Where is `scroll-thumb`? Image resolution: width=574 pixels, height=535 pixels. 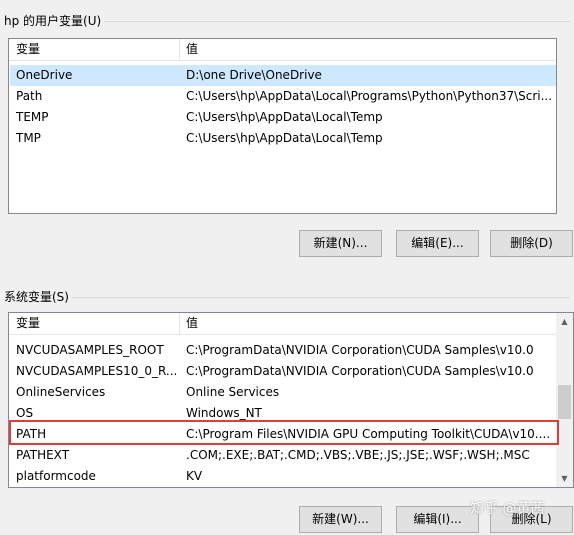
scroll-thumb is located at coordinates (564, 402).